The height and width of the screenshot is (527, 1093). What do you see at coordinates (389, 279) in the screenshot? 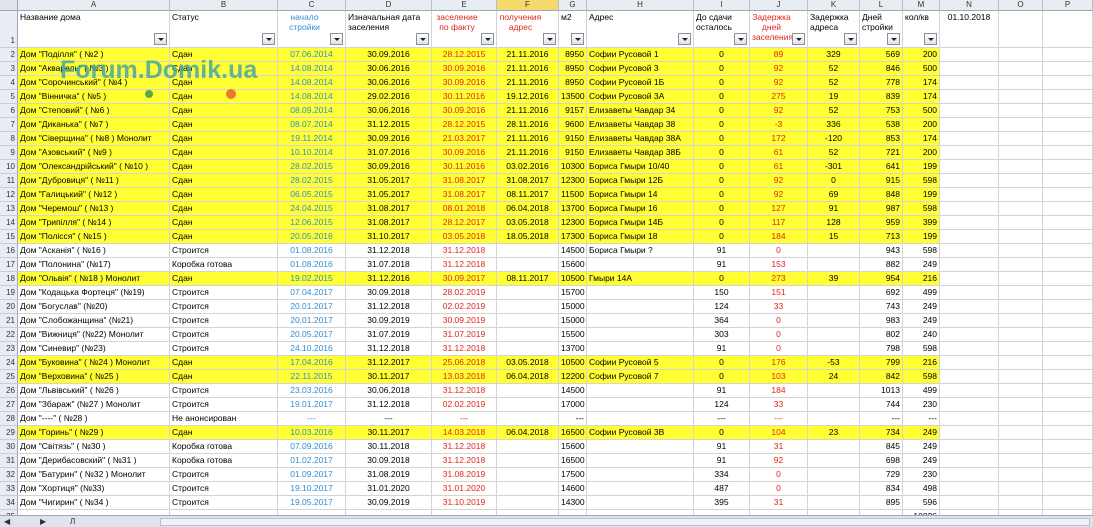
I see `table-cell: 31.12.2016` at bounding box center [389, 279].